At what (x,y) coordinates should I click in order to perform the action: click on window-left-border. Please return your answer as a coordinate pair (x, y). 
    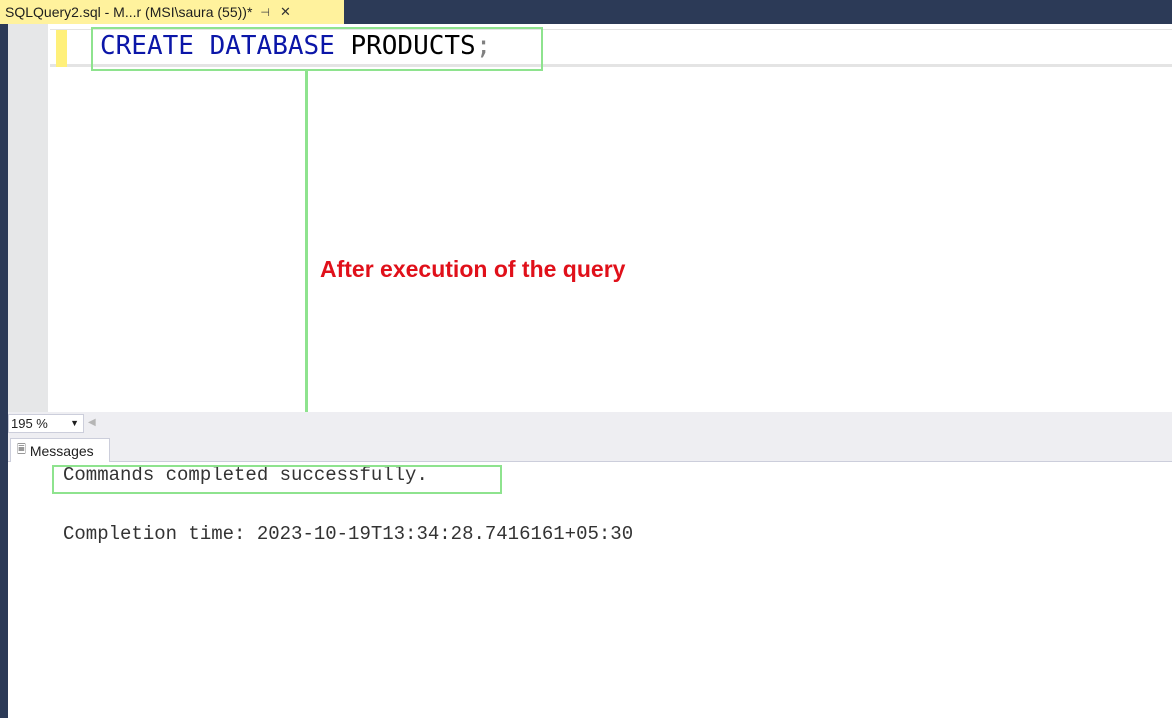
    Looking at the image, I should click on (4, 359).